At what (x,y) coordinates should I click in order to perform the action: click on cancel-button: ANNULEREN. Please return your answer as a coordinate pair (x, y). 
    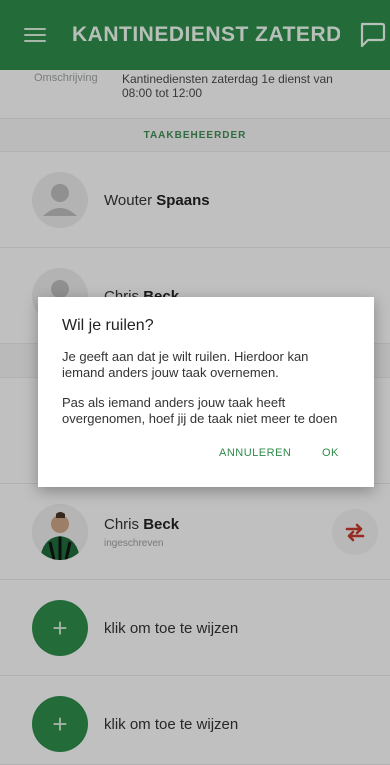
    Looking at the image, I should click on (255, 453).